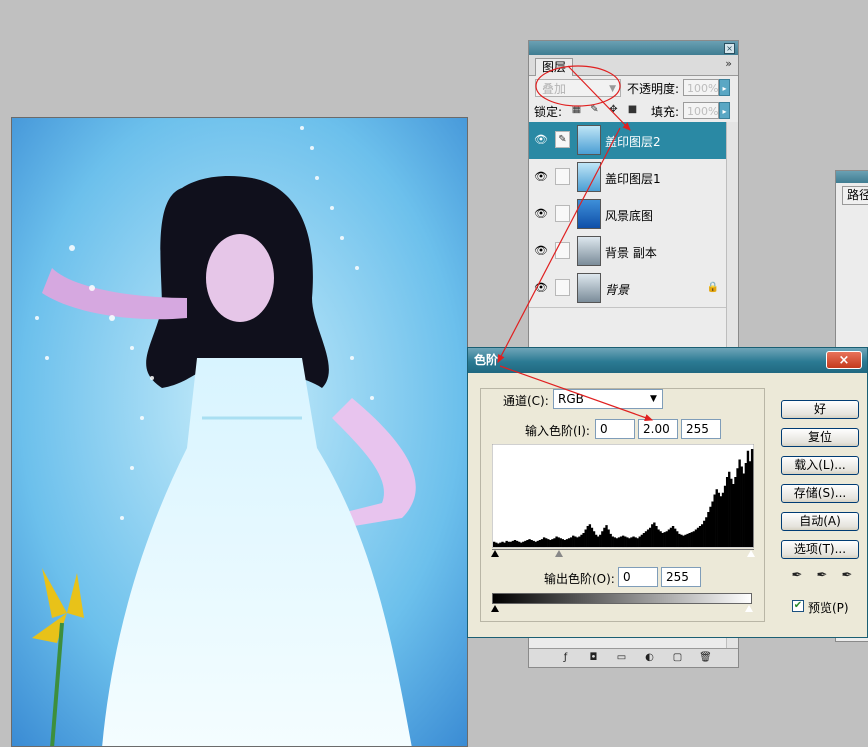 The height and width of the screenshot is (747, 868). I want to click on close-icon: ×, so click(729, 48).